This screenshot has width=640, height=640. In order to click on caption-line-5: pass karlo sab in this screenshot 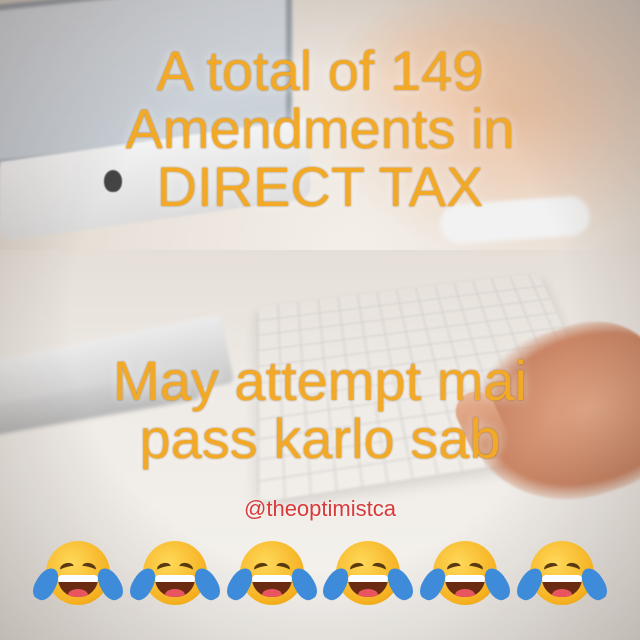, I will do `click(320, 438)`.